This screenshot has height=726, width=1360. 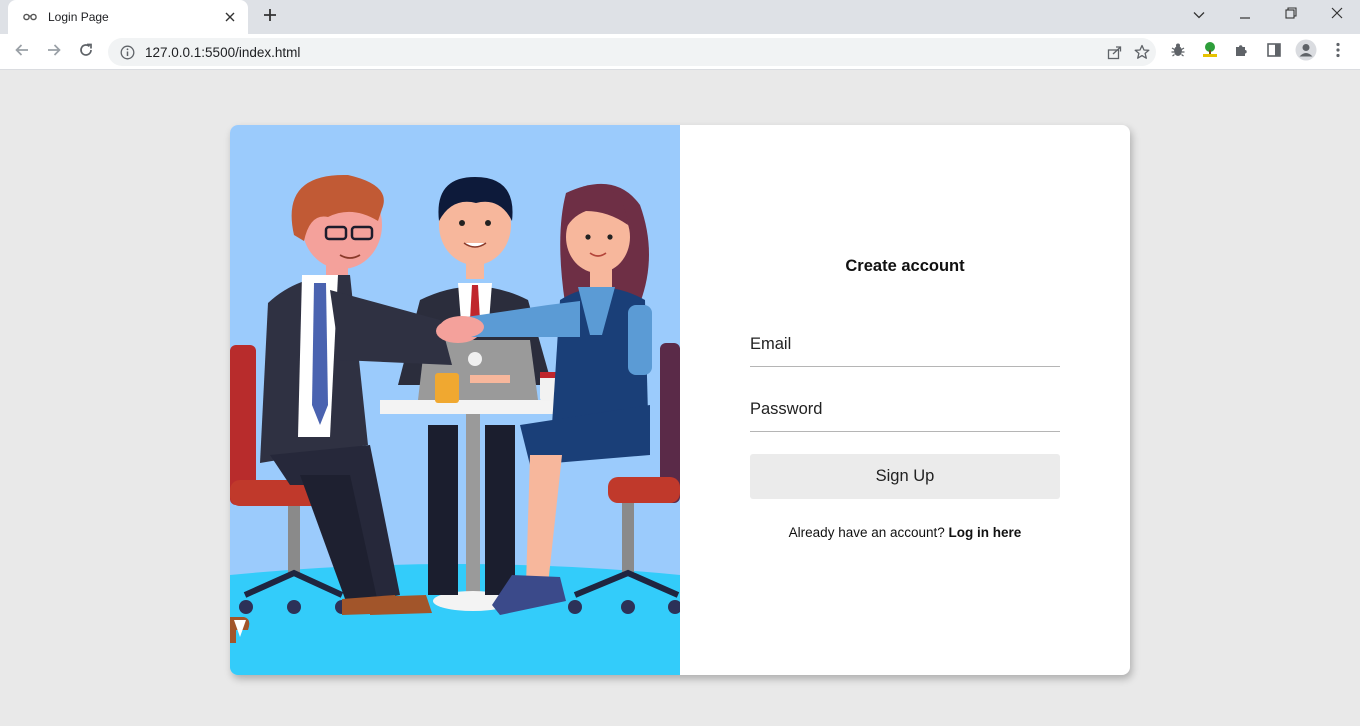 I want to click on new-tab-button, so click(x=270, y=17).